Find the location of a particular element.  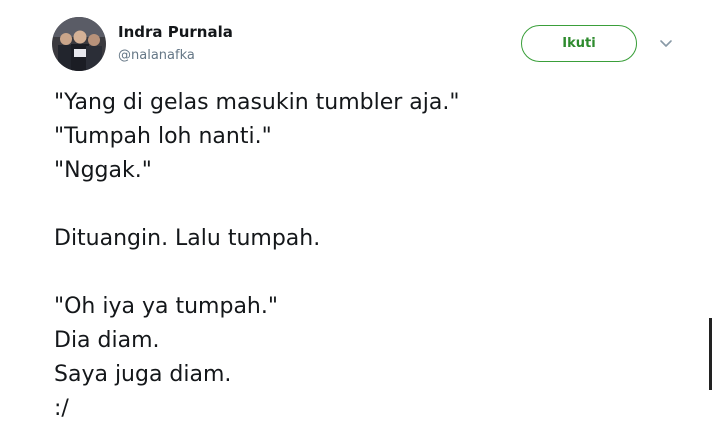

follow-button: Ikuti is located at coordinates (579, 43).